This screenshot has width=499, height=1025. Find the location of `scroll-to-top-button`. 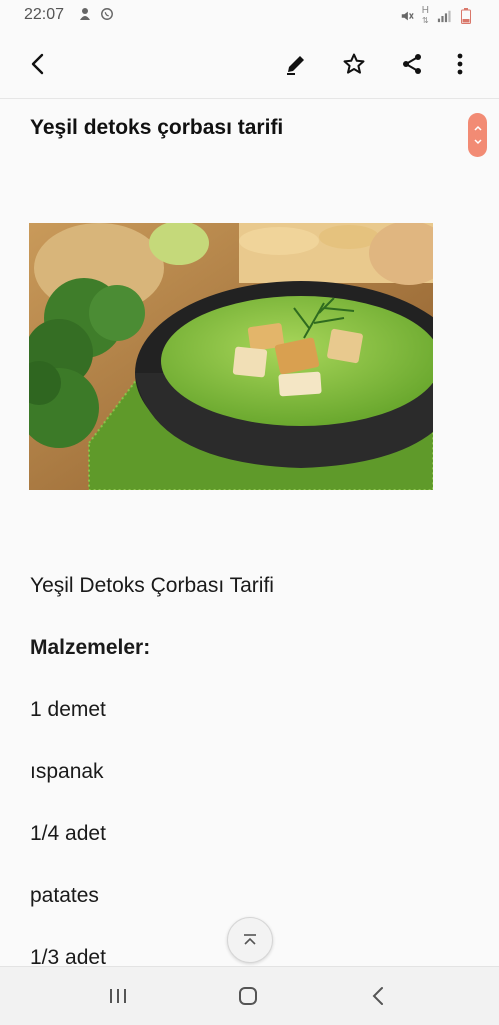

scroll-to-top-button is located at coordinates (250, 940).